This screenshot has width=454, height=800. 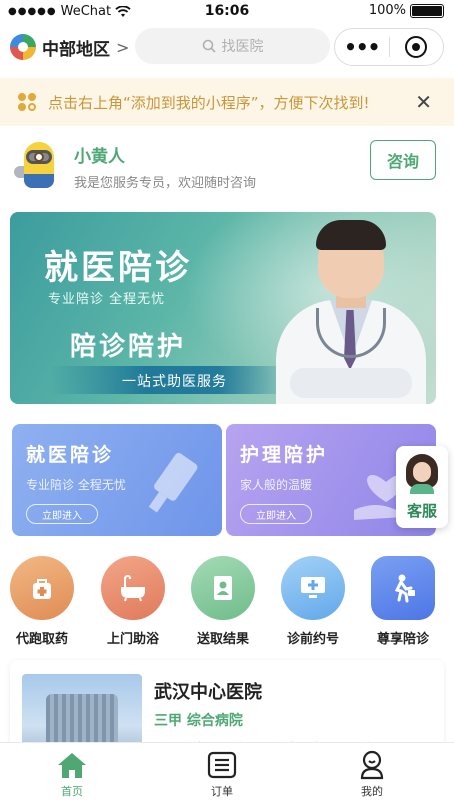 What do you see at coordinates (227, 165) in the screenshot?
I see `service-agent-row: 小黄人 我是您服务专员，欢迎随时咨询 咨询` at bounding box center [227, 165].